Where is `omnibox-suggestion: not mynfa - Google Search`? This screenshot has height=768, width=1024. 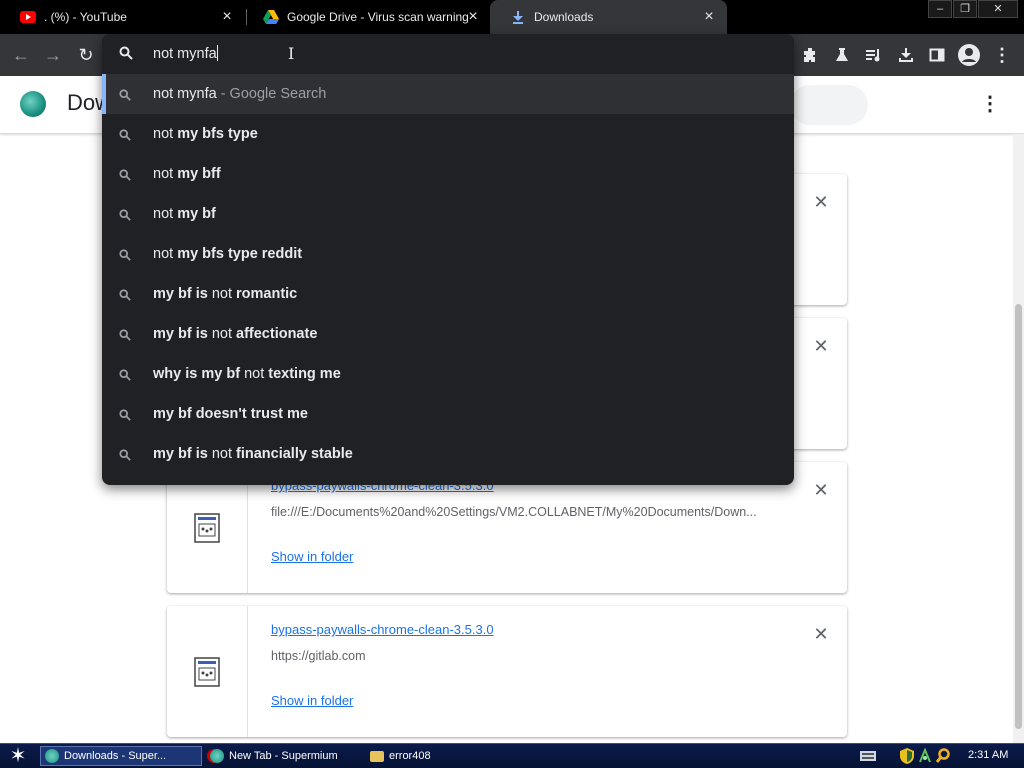
omnibox-suggestion: not mynfa - Google Search is located at coordinates (448, 94).